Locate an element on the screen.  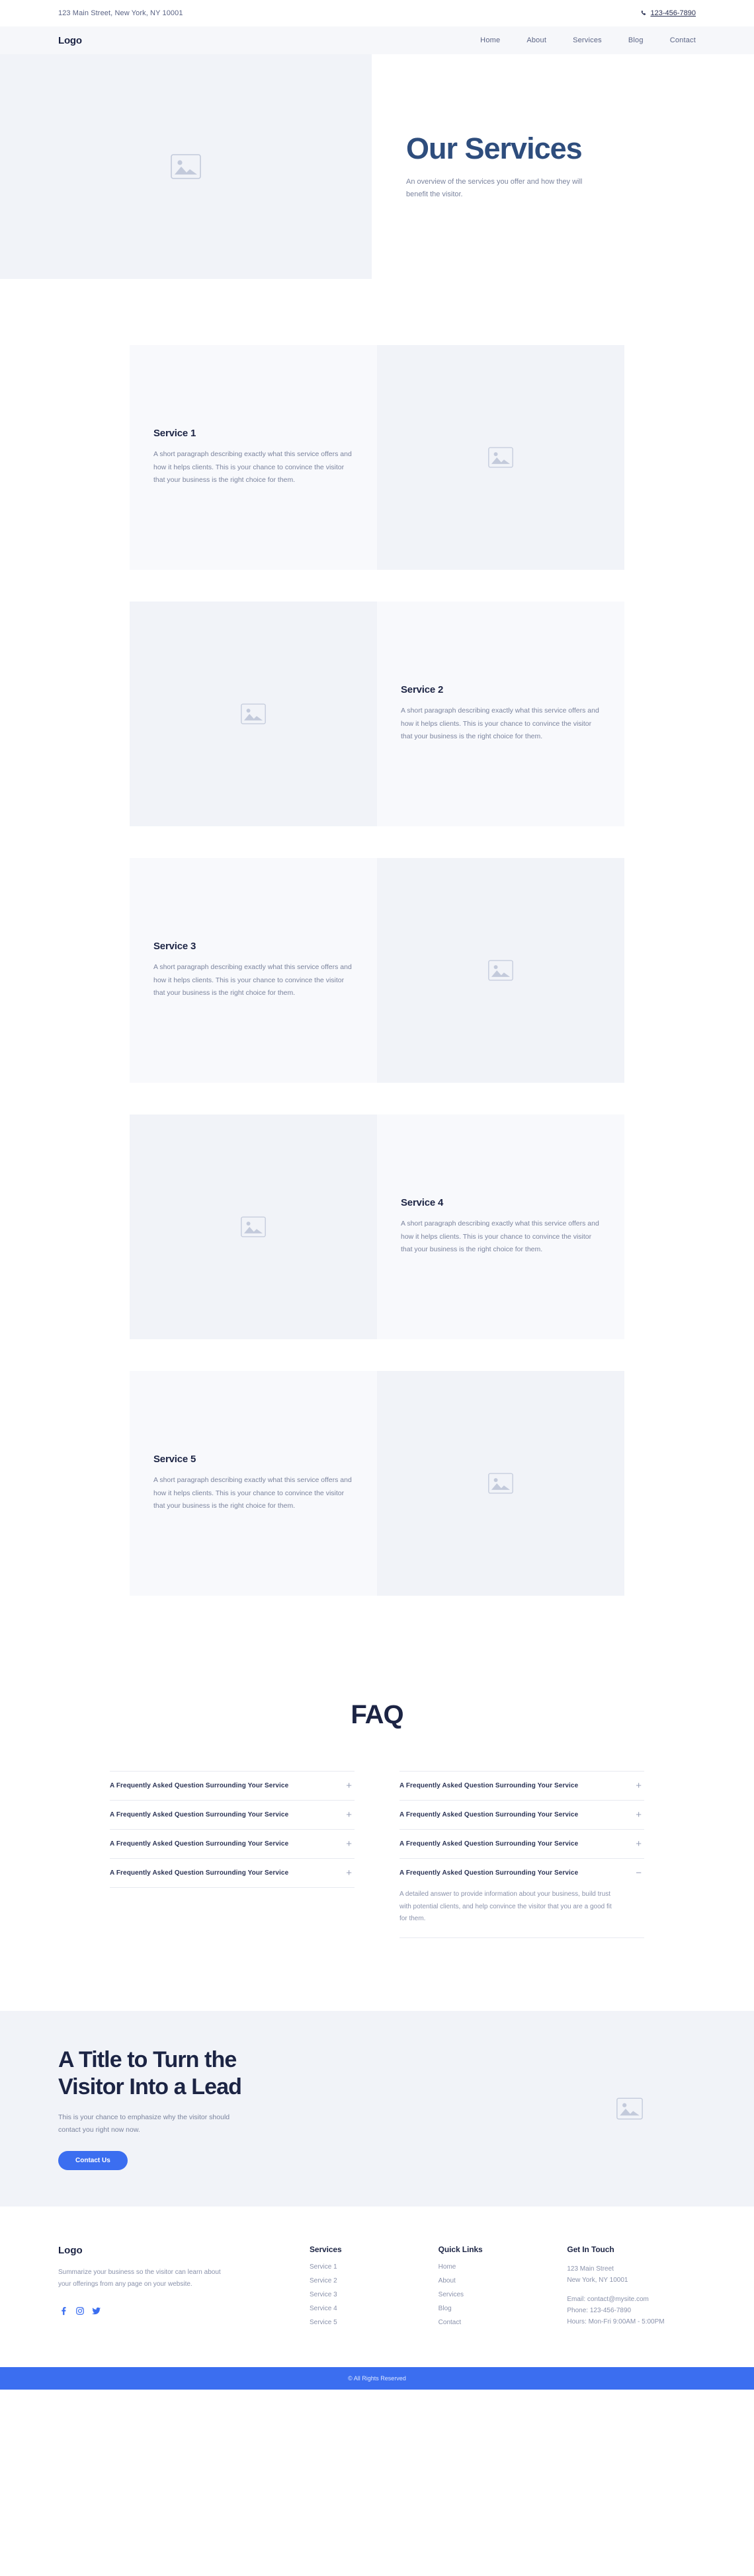
topbar-phone-link: 123-456-7890 is located at coordinates (668, 13).